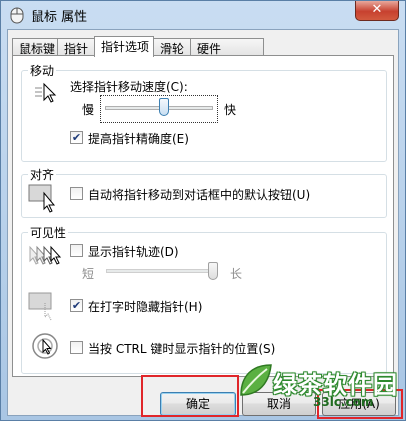 The height and width of the screenshot is (421, 406). I want to click on trails-slider, so click(164, 273).